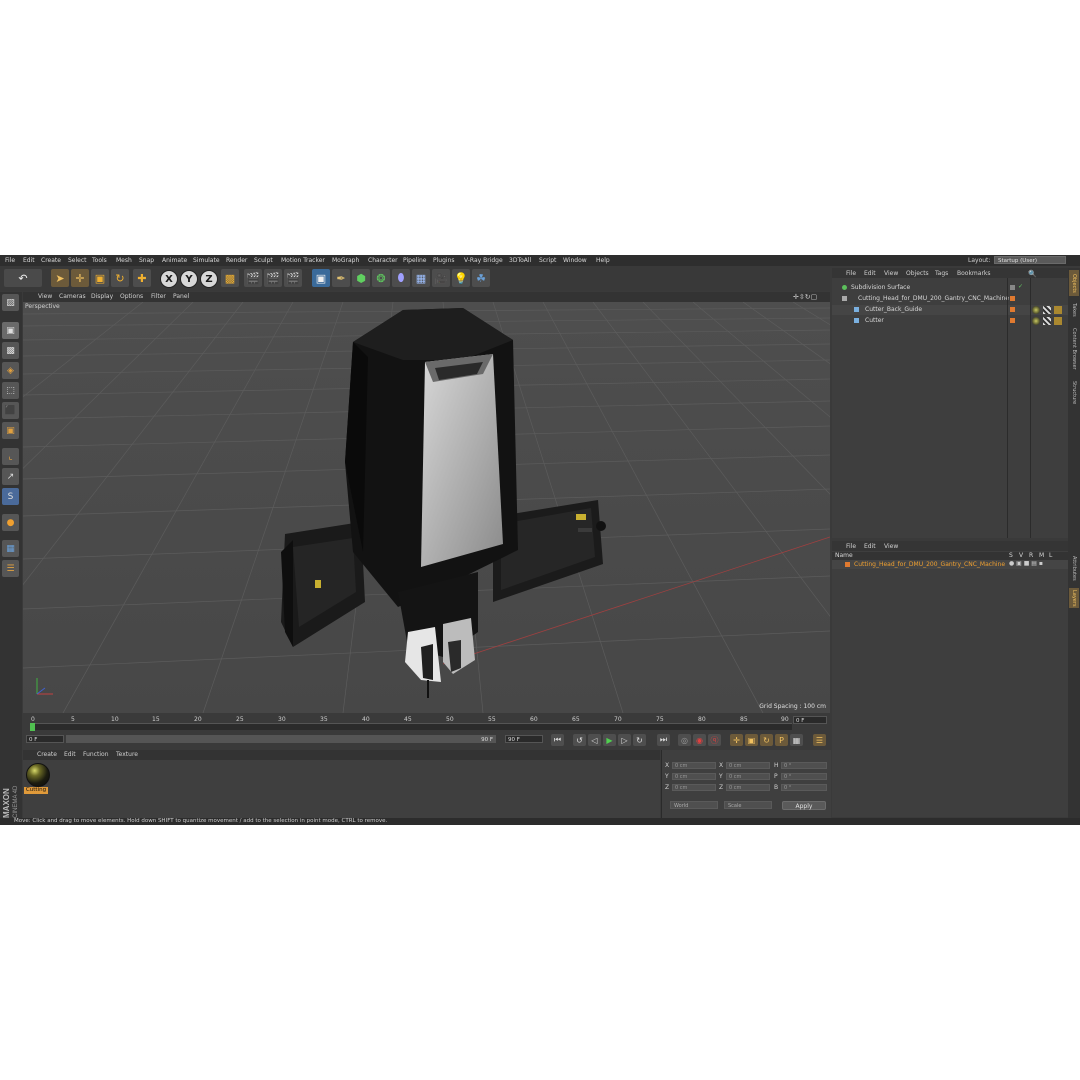  I want to click on menu-character: Character, so click(383, 260).